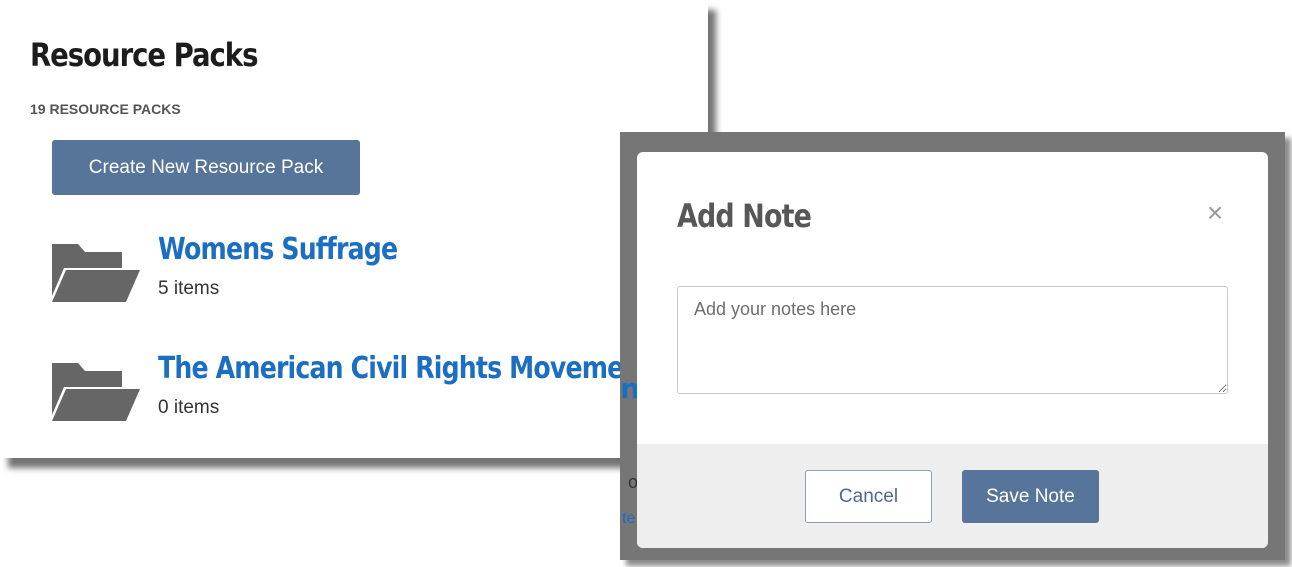 The height and width of the screenshot is (567, 1292). I want to click on item-count: 5 items, so click(189, 288).